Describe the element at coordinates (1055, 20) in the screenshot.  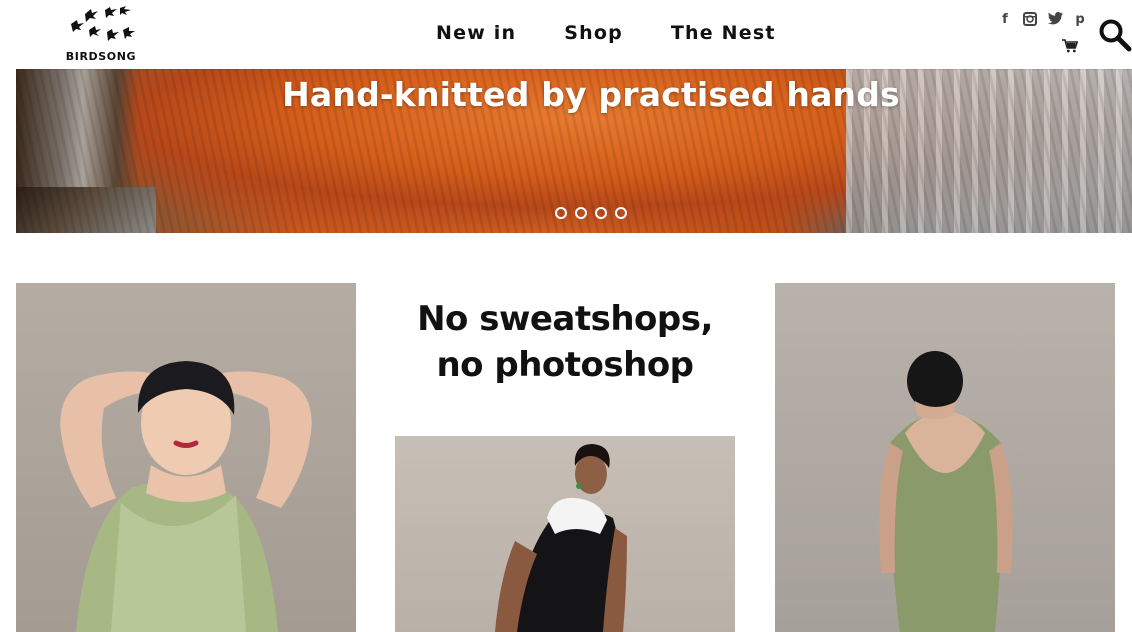
I see `twitter-icon` at that location.